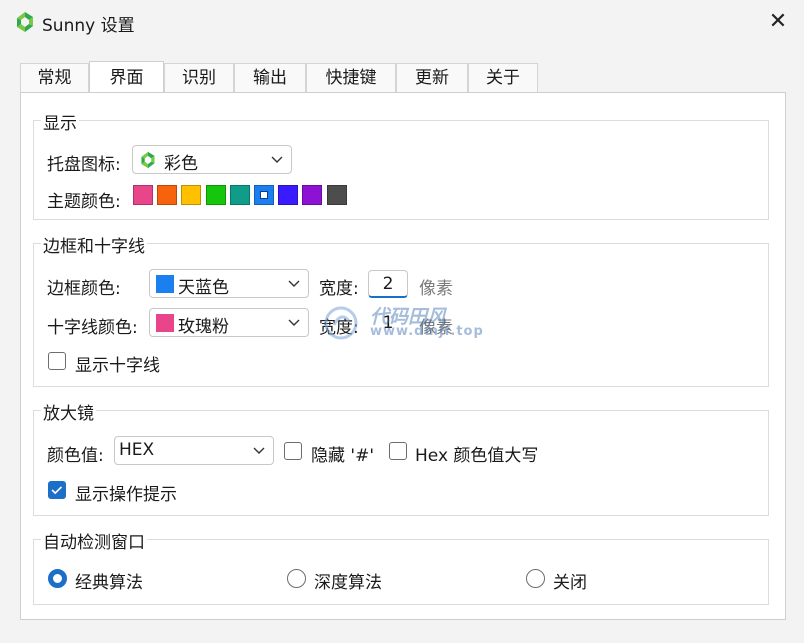 The width and height of the screenshot is (804, 643). What do you see at coordinates (109, 583) in the screenshot?
I see `radio-classic-label: 经典算法` at bounding box center [109, 583].